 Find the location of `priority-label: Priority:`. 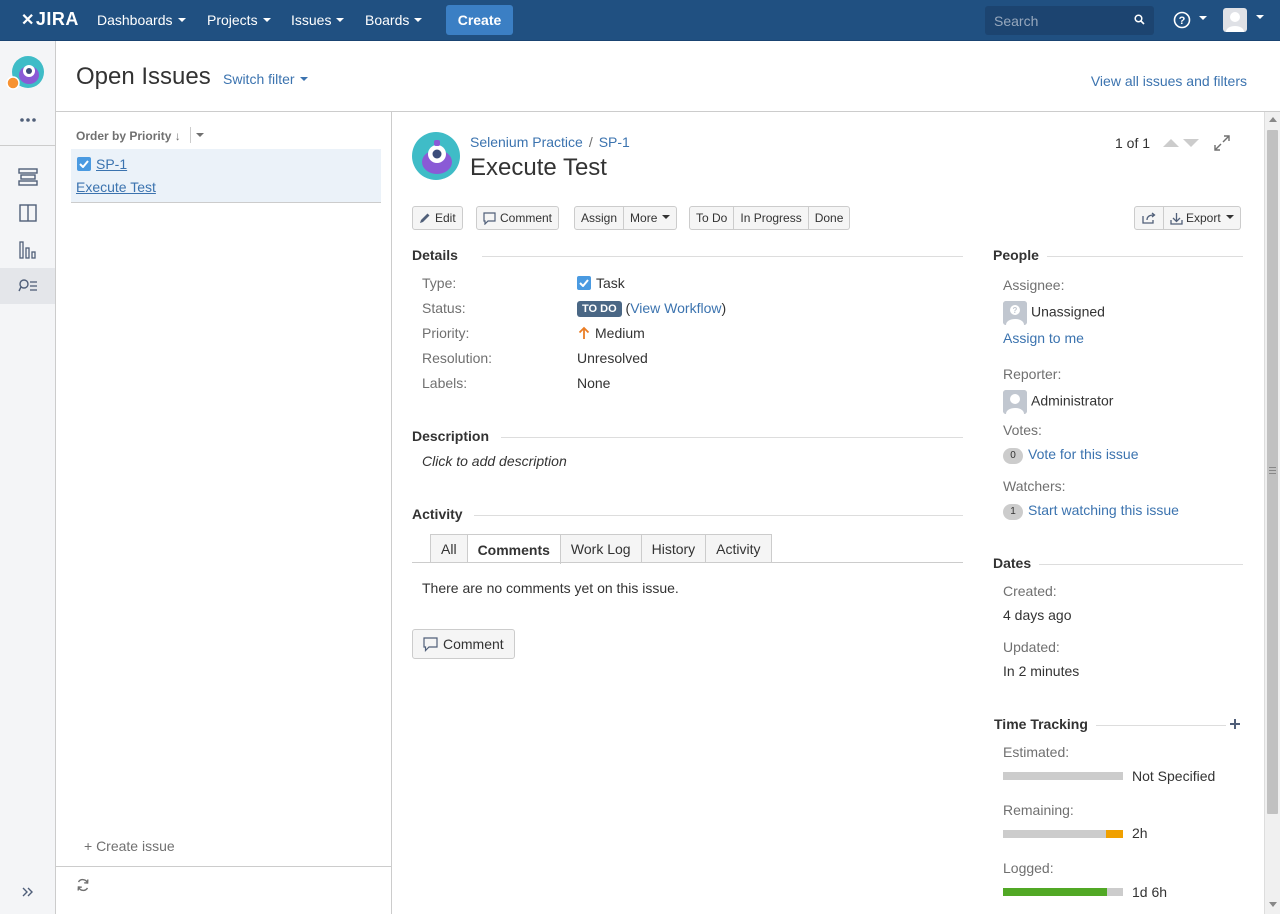

priority-label: Priority: is located at coordinates (446, 333).